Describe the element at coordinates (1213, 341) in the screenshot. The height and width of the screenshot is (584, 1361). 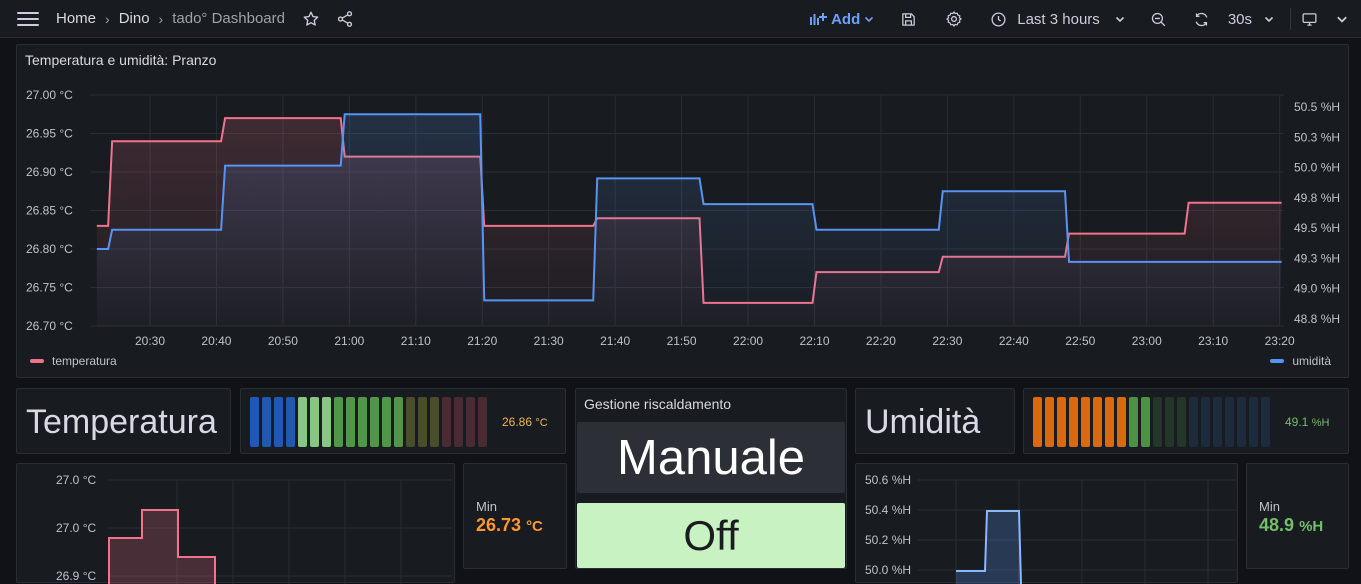
I see `x-tick-label: 23:10` at that location.